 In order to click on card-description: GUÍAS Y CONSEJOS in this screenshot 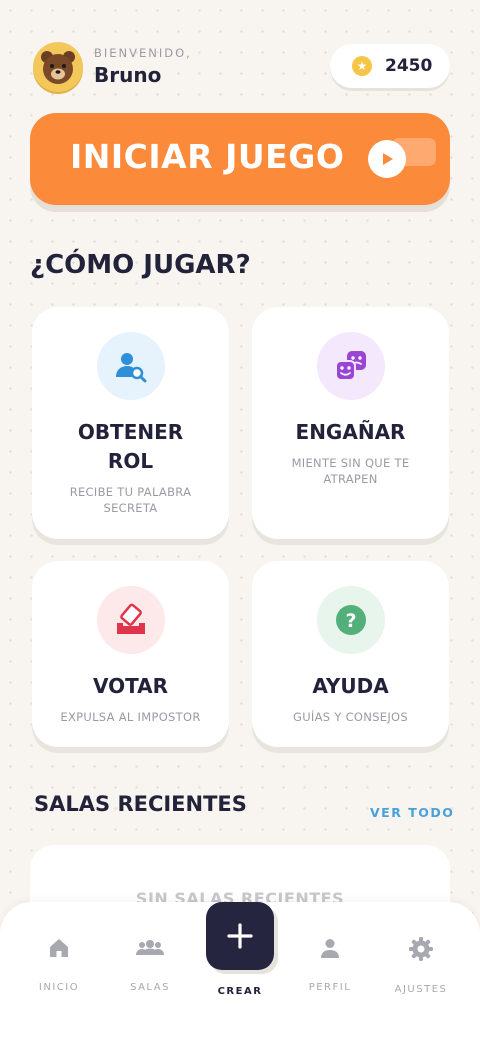, I will do `click(350, 717)`.